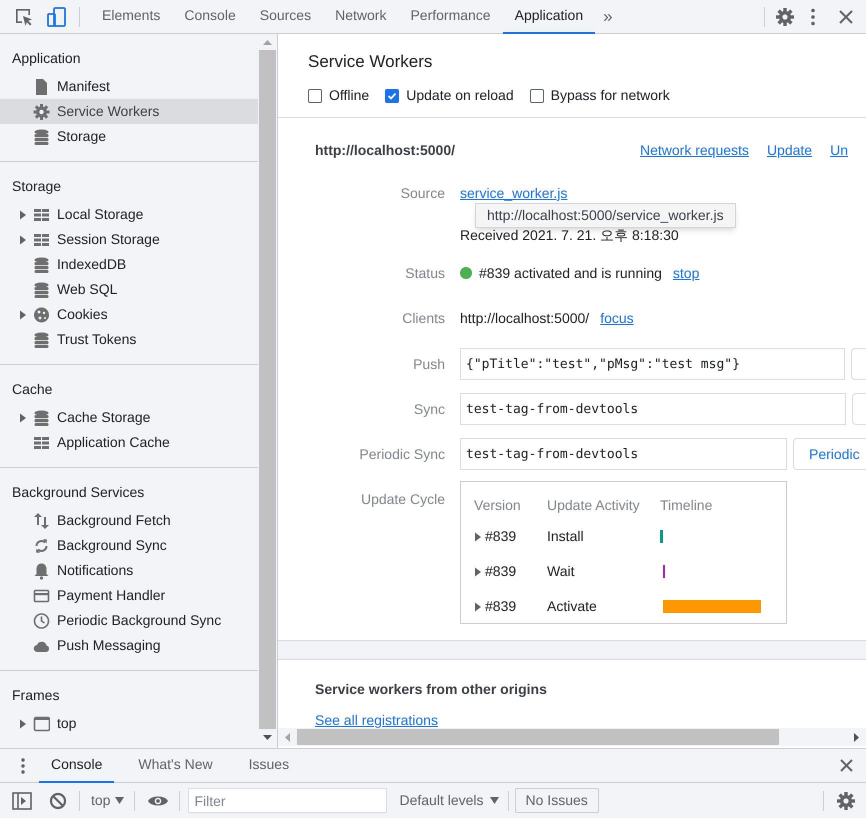  What do you see at coordinates (129, 520) in the screenshot?
I see `sidebar-item: Background Fetch` at bounding box center [129, 520].